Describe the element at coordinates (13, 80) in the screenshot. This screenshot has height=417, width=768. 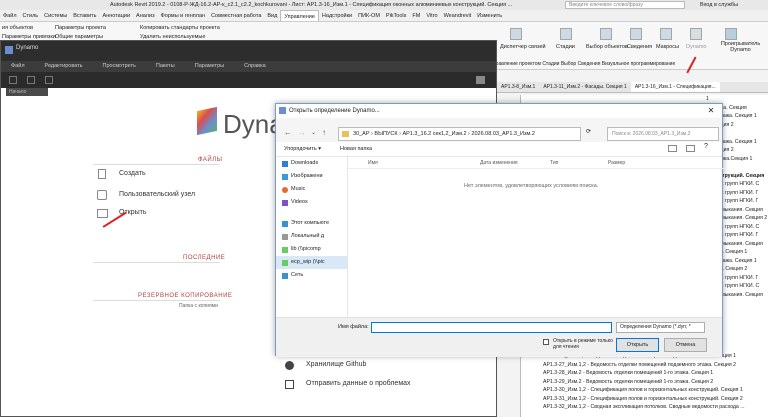
I see `new-file-icon` at that location.